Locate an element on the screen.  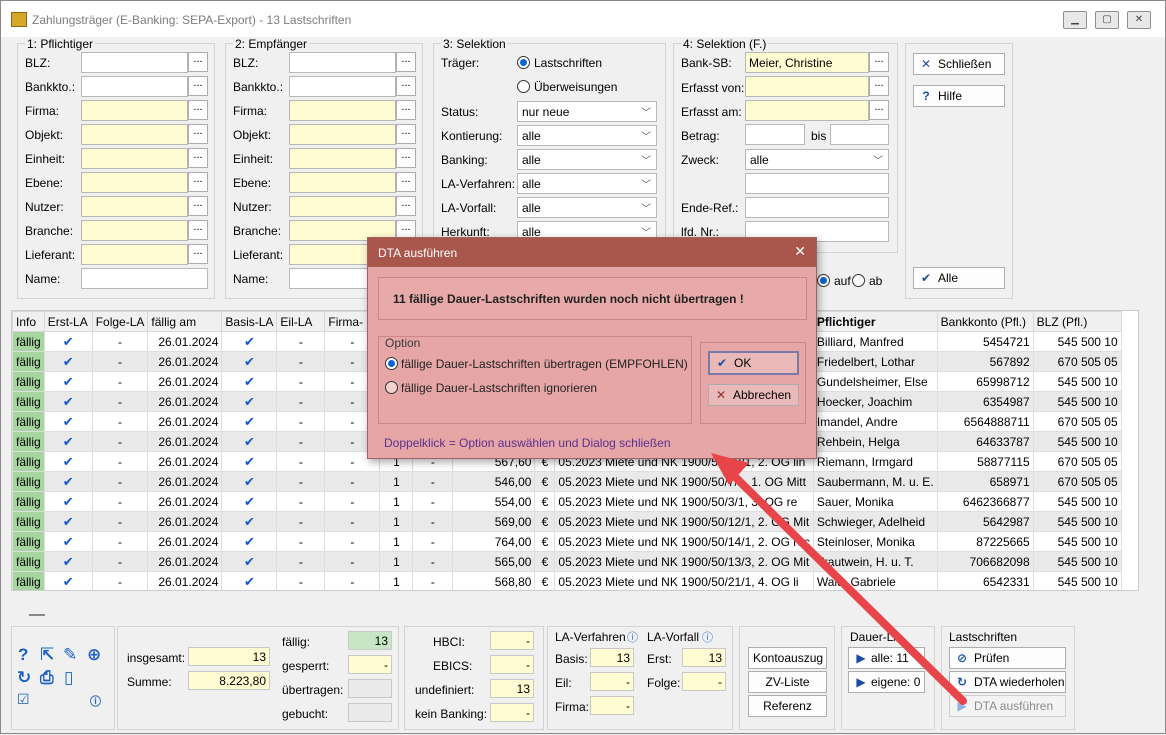
column-header-3: fällig am is located at coordinates (185, 321).